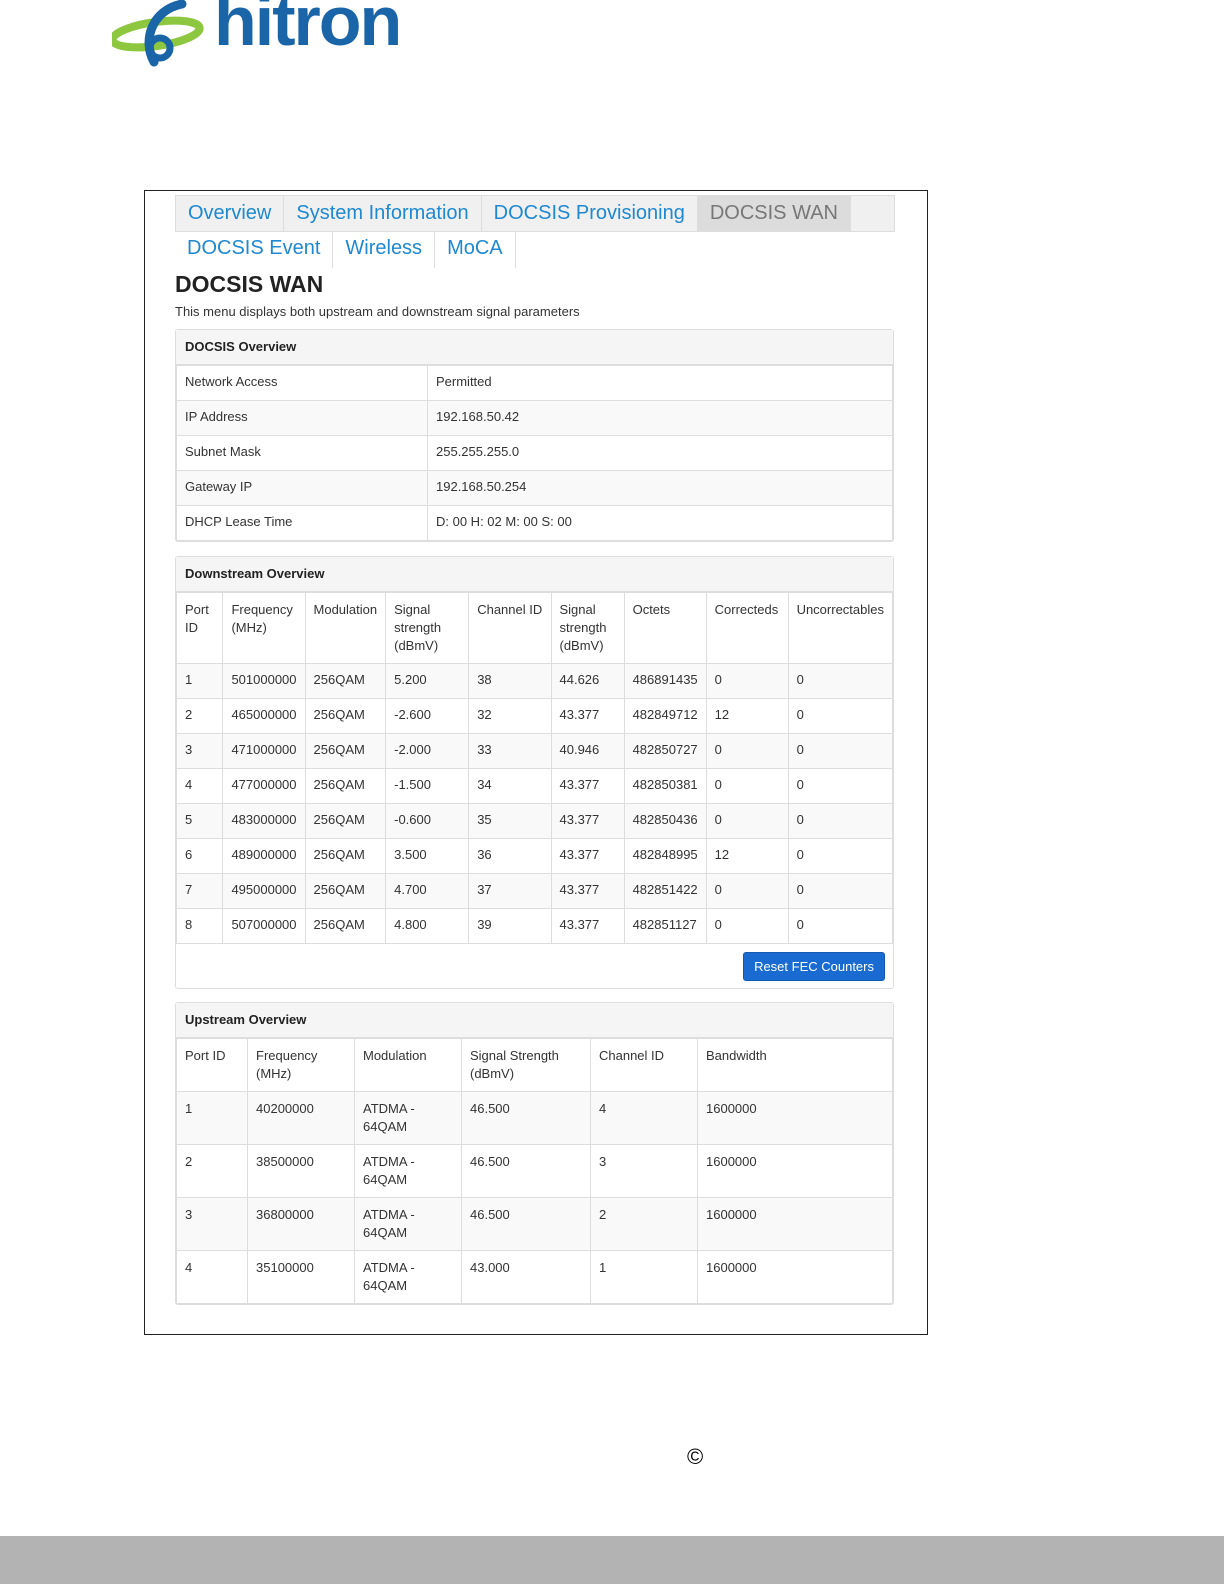 This screenshot has width=1224, height=1584. What do you see at coordinates (795, 1065) in the screenshot?
I see `column-header: Bandwidth` at bounding box center [795, 1065].